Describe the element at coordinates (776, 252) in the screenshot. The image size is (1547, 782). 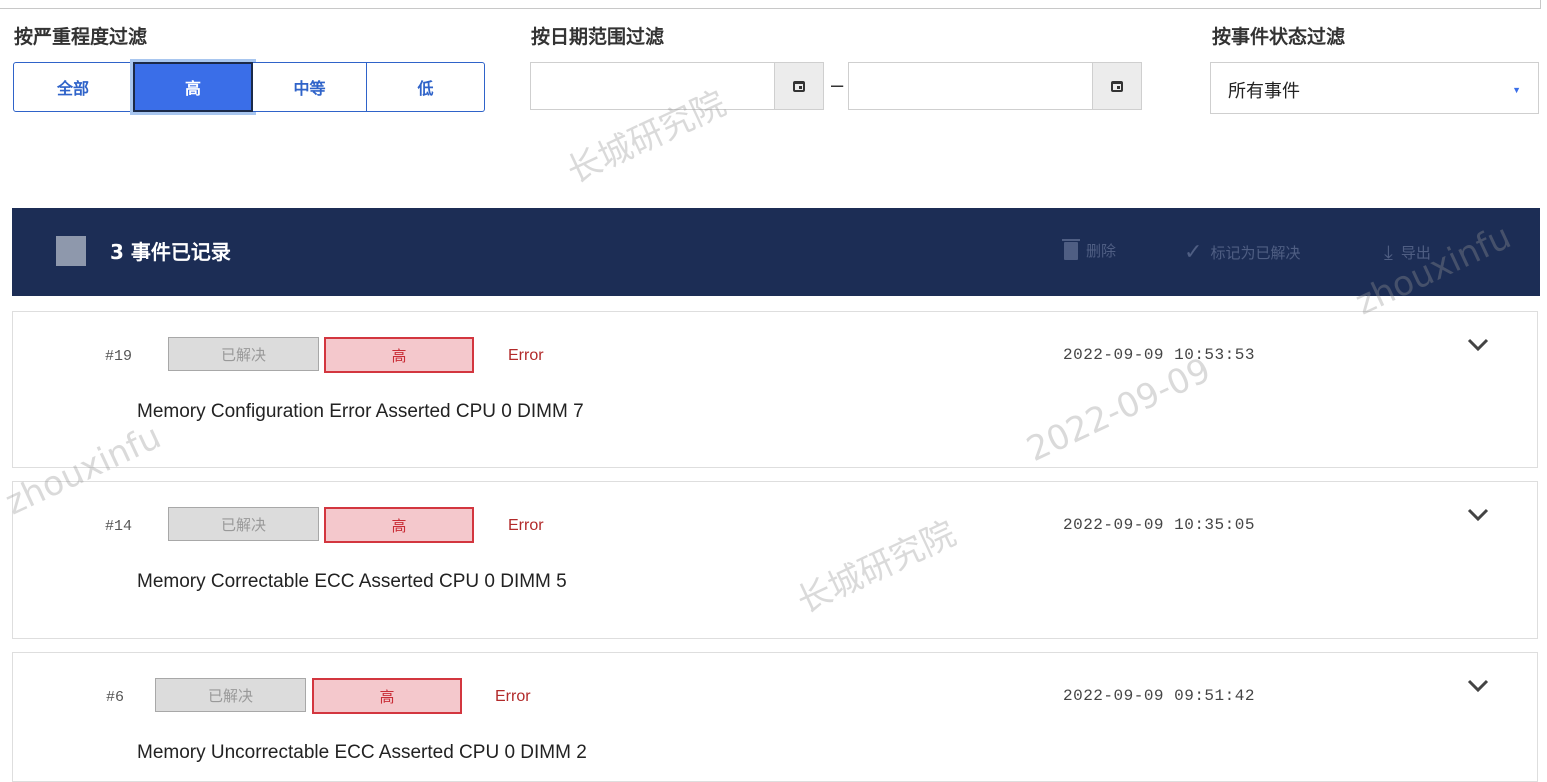
I see `events-toolbar: 3 事件已记录 删除 ✓ 标记为已解决 ⤓ 导出` at that location.